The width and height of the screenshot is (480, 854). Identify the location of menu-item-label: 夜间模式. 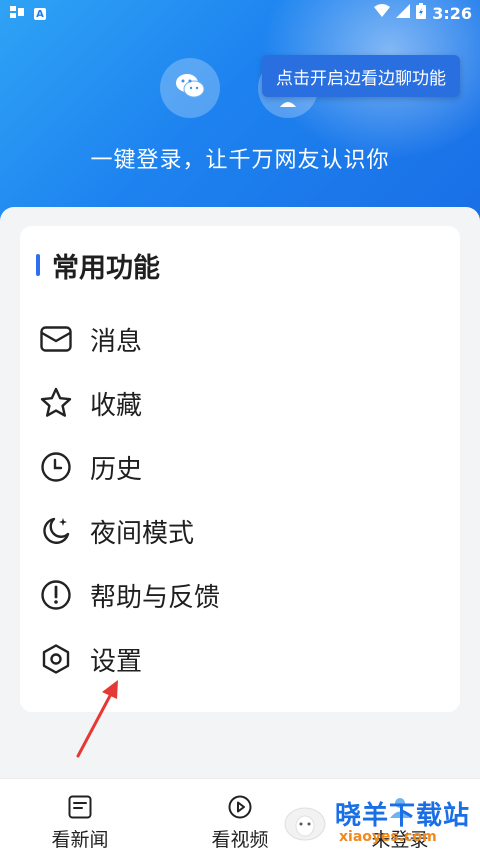
(142, 533).